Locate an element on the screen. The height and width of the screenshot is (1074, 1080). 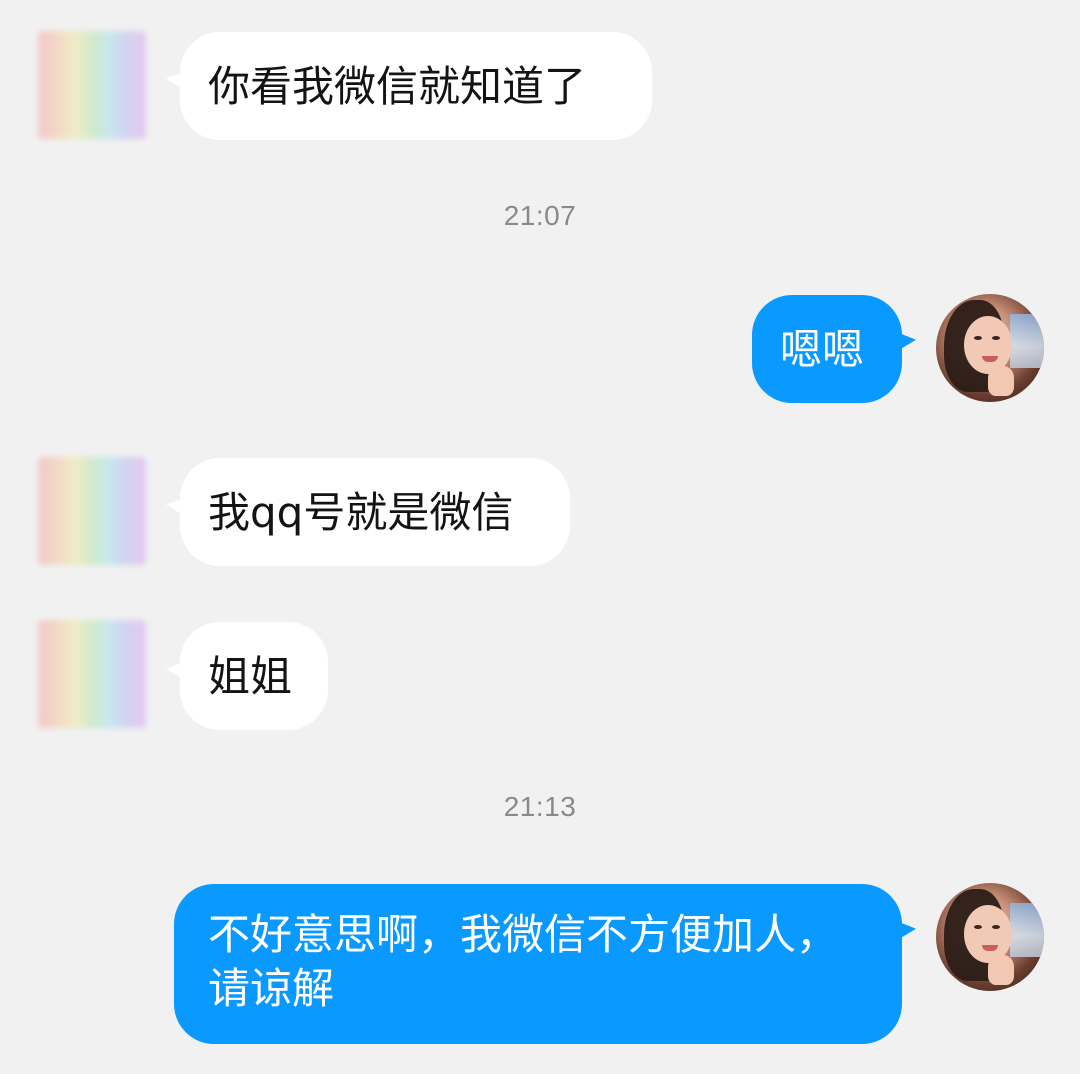
message-bubble-incoming: 我qq号就是微信 is located at coordinates (375, 512).